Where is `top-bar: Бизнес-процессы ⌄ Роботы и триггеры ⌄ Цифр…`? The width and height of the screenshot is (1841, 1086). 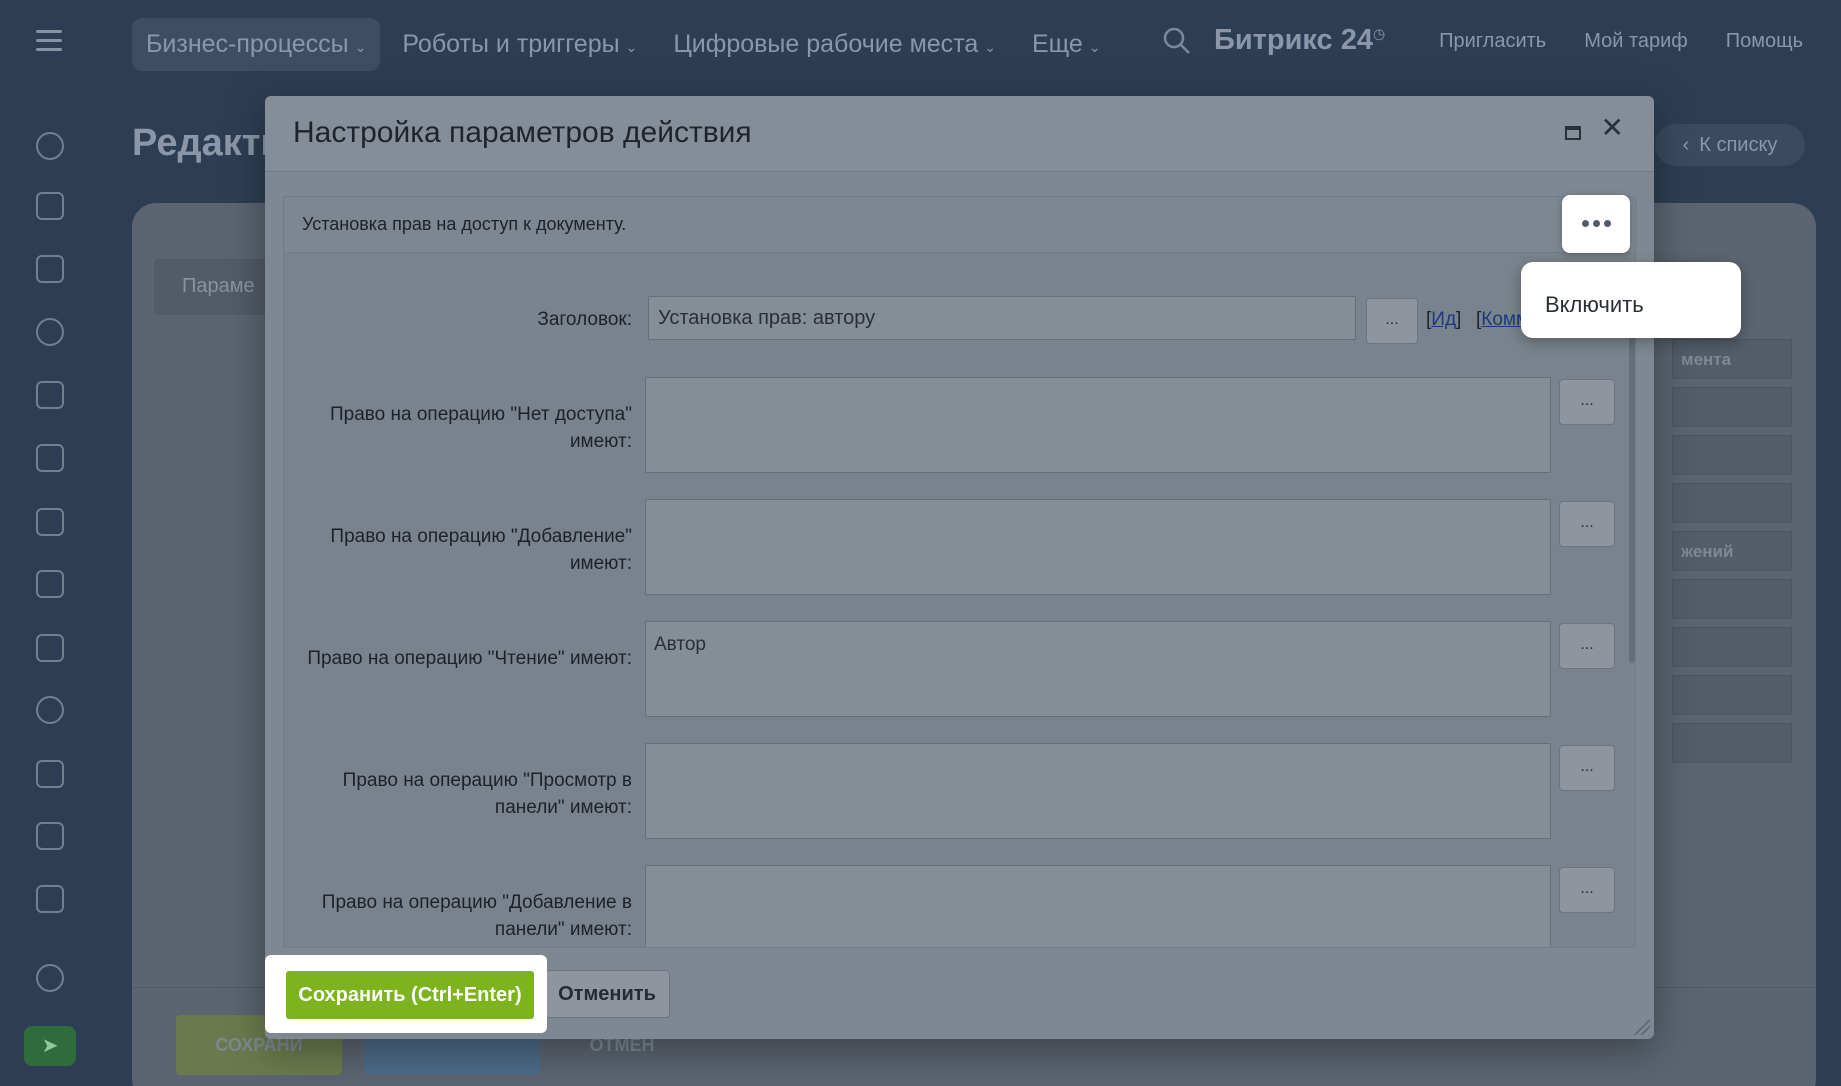
top-bar: Бизнес-процессы ⌄ Роботы и триггеры ⌄ Цифр… is located at coordinates (920, 43).